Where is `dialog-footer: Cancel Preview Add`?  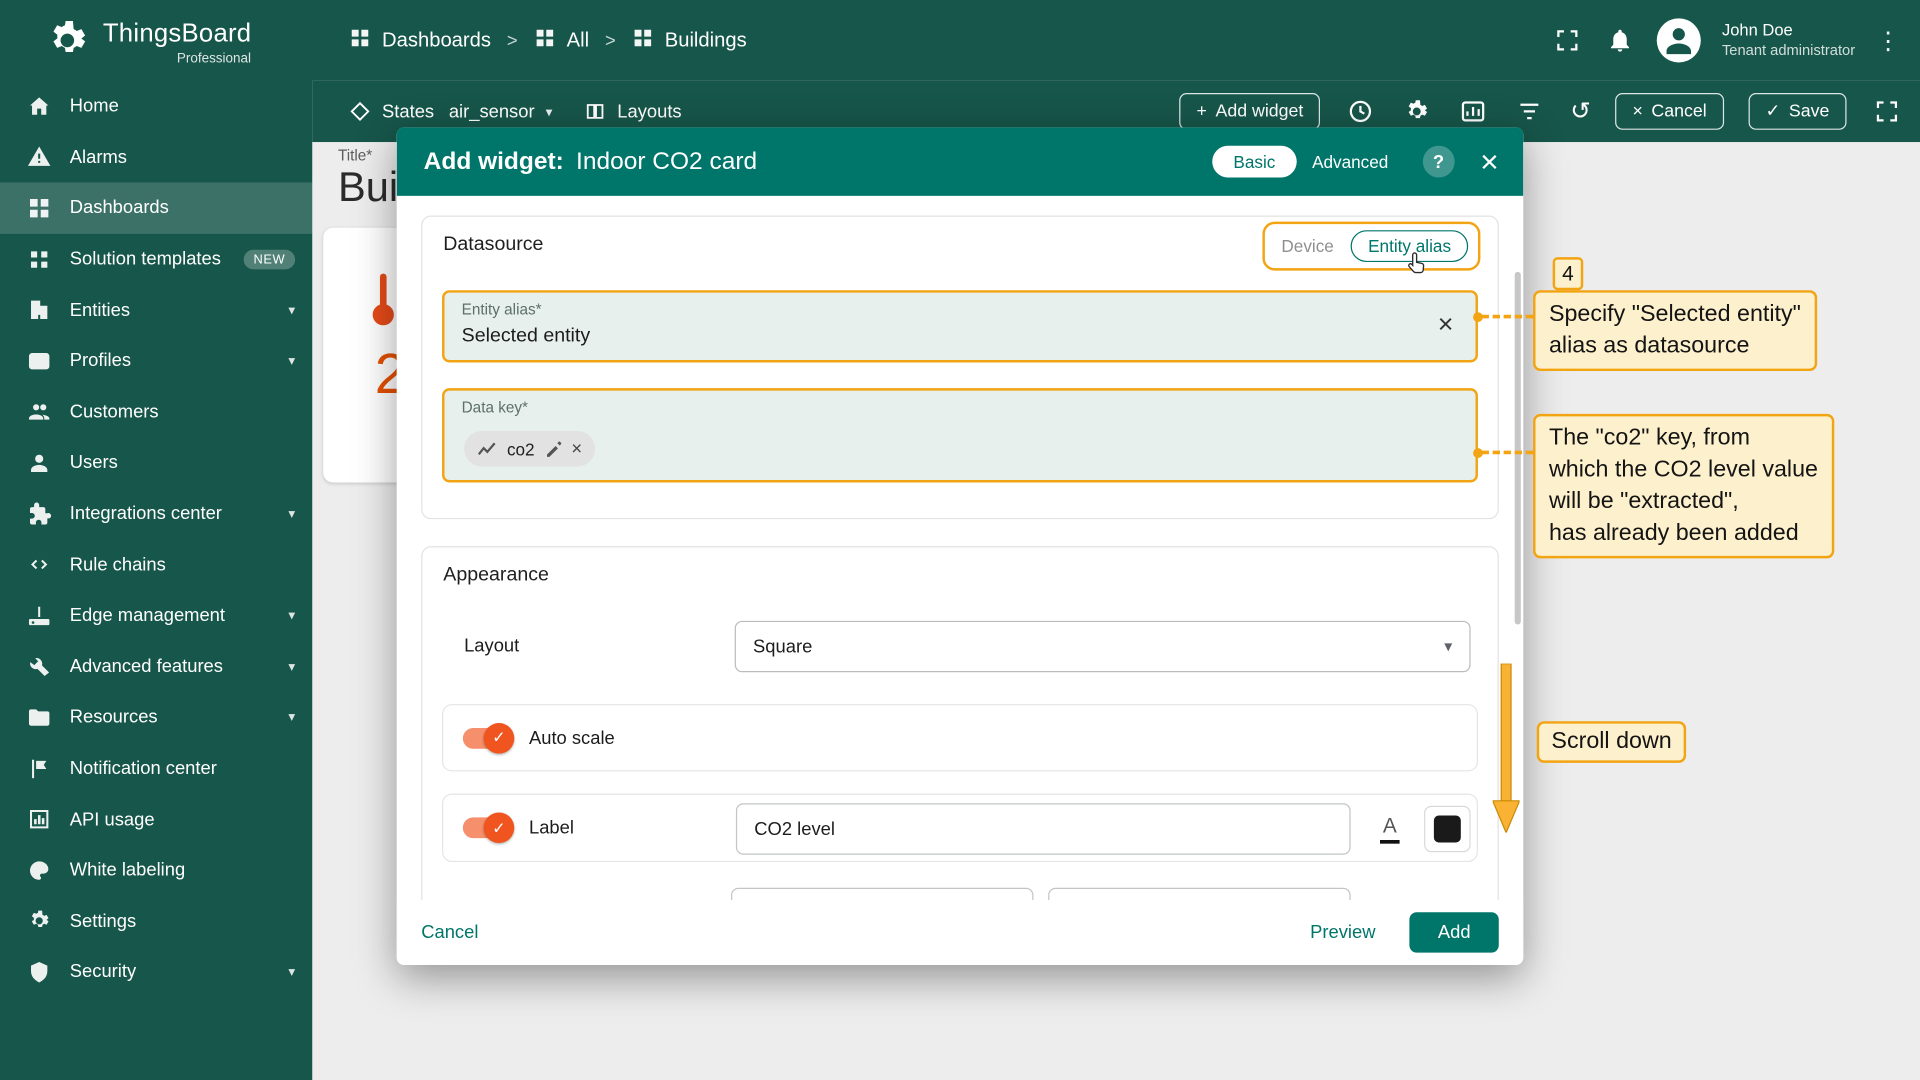
dialog-footer: Cancel Preview Add is located at coordinates (960, 932).